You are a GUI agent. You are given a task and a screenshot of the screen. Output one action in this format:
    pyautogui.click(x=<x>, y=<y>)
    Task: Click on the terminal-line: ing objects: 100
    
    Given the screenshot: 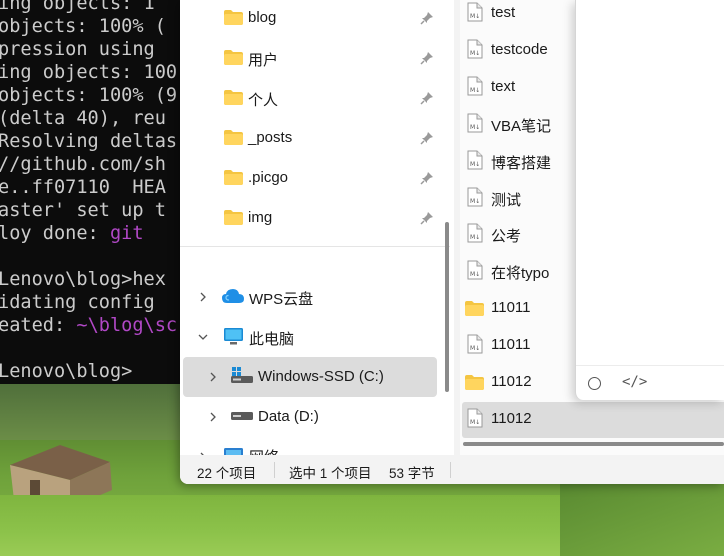 What is the action you would take?
    pyautogui.click(x=88, y=72)
    